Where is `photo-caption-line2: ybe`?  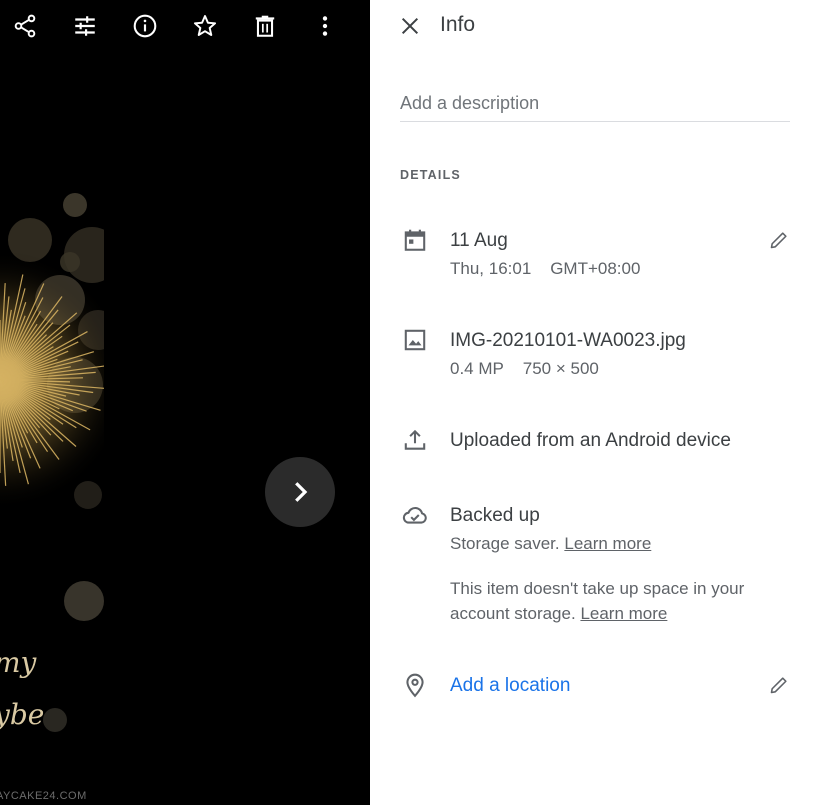 photo-caption-line2: ybe is located at coordinates (22, 714).